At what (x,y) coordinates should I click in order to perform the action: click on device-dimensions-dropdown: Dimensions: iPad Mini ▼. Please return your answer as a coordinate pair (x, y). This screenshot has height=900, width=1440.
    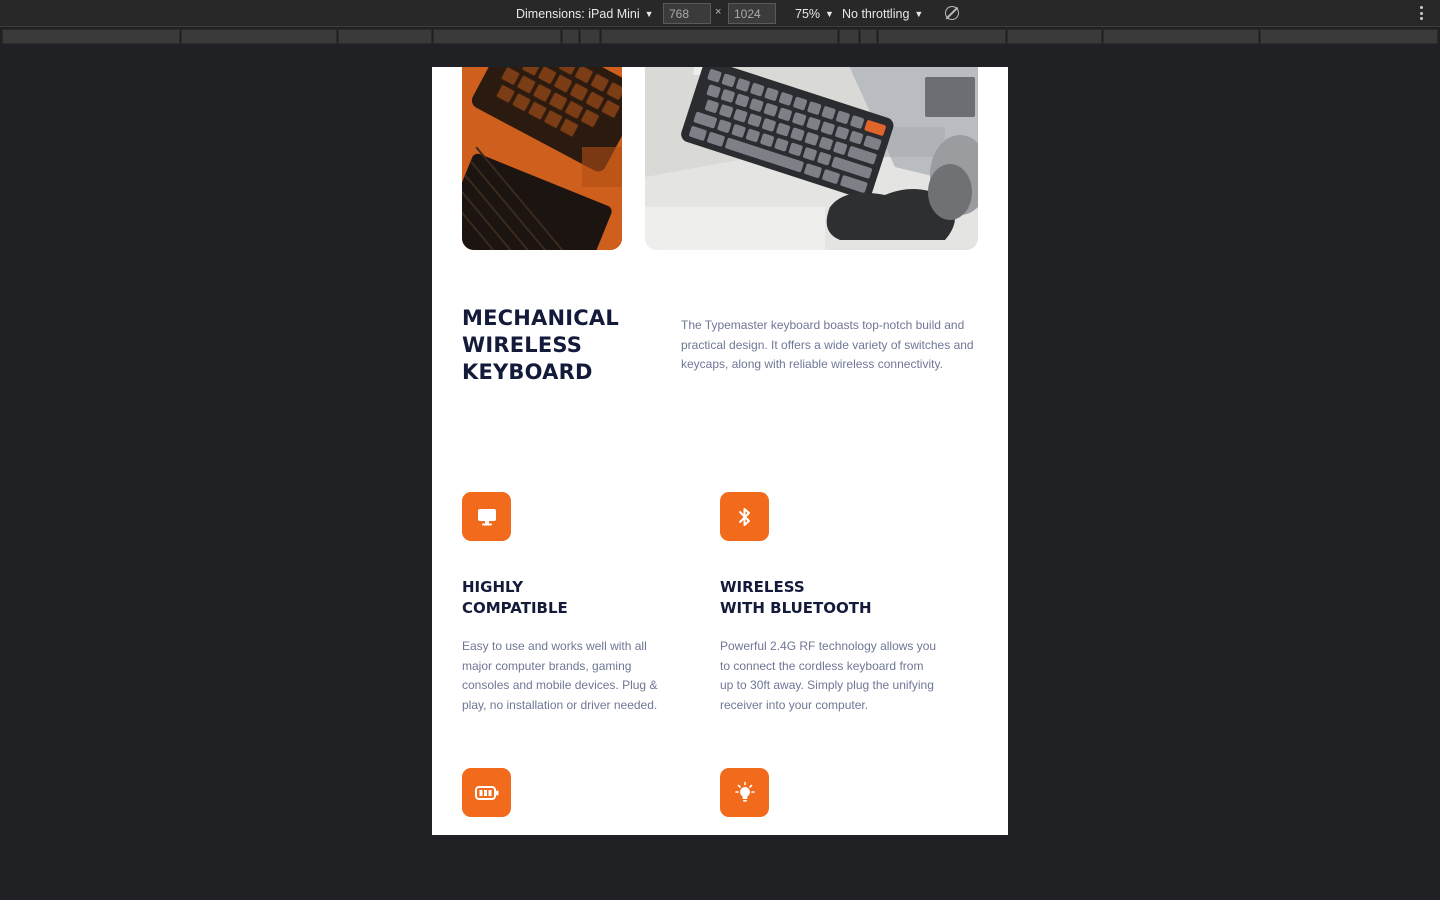
    Looking at the image, I should click on (585, 13).